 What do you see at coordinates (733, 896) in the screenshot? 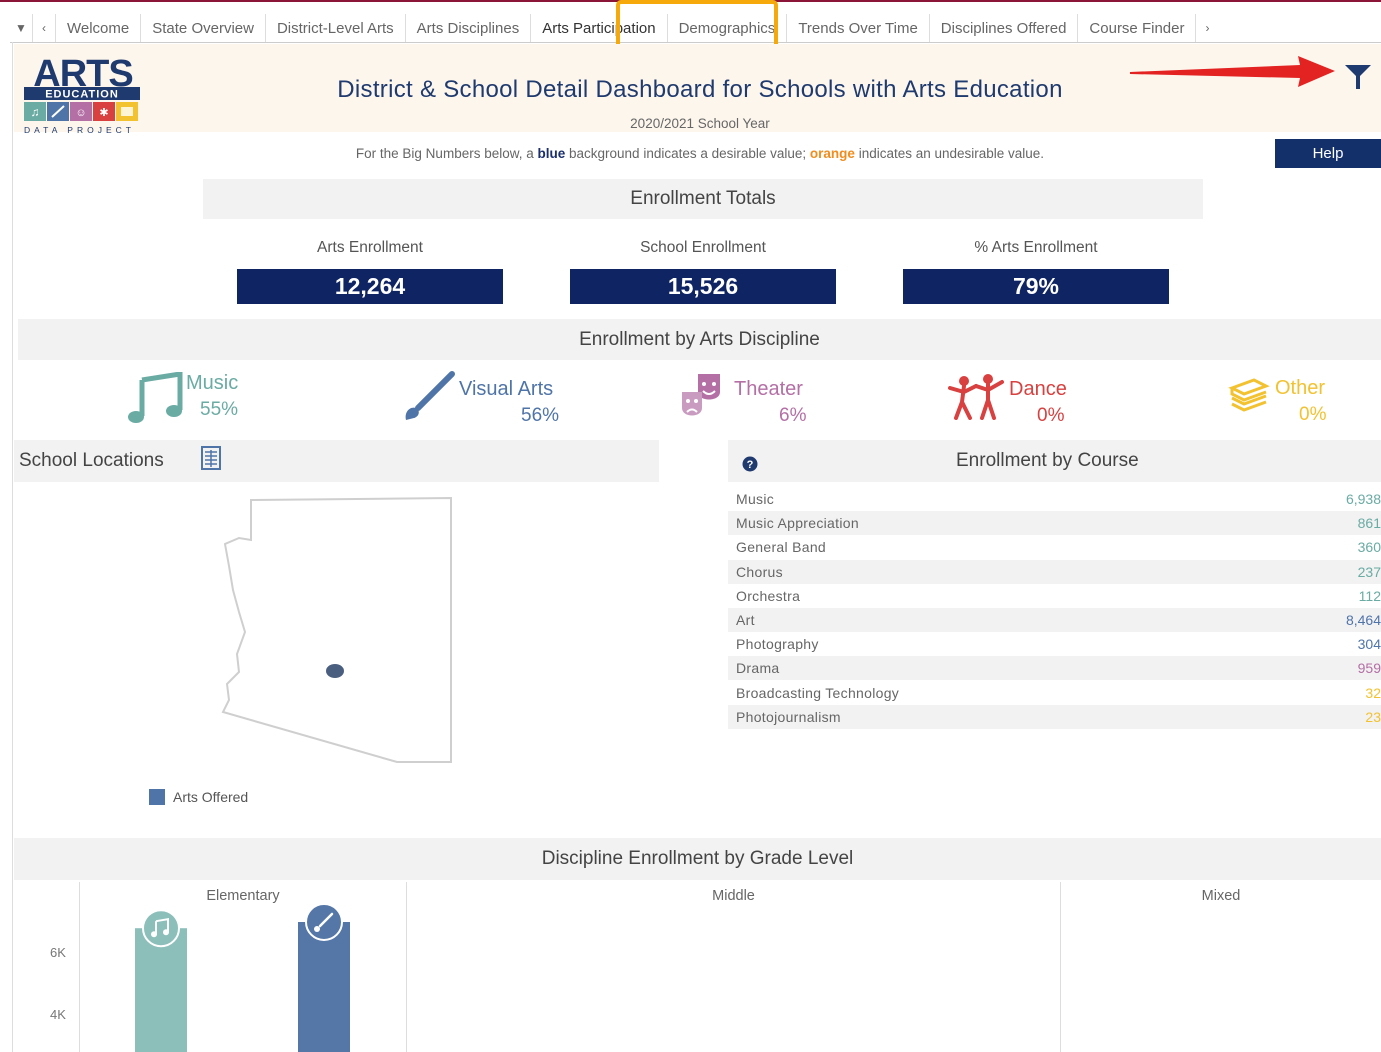
I see `panel-middle-title: Middle` at bounding box center [733, 896].